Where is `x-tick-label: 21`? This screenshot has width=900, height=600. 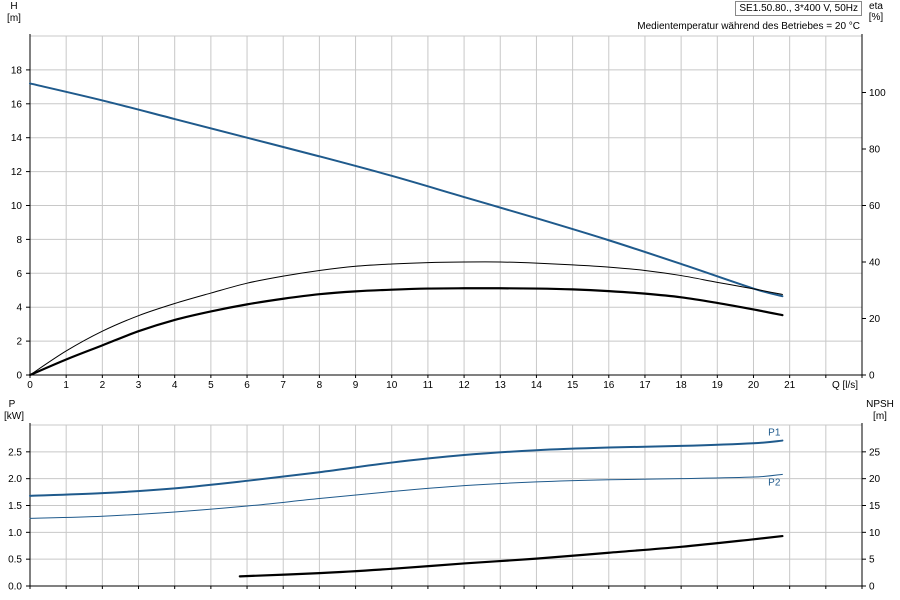
x-tick-label: 21 is located at coordinates (790, 385).